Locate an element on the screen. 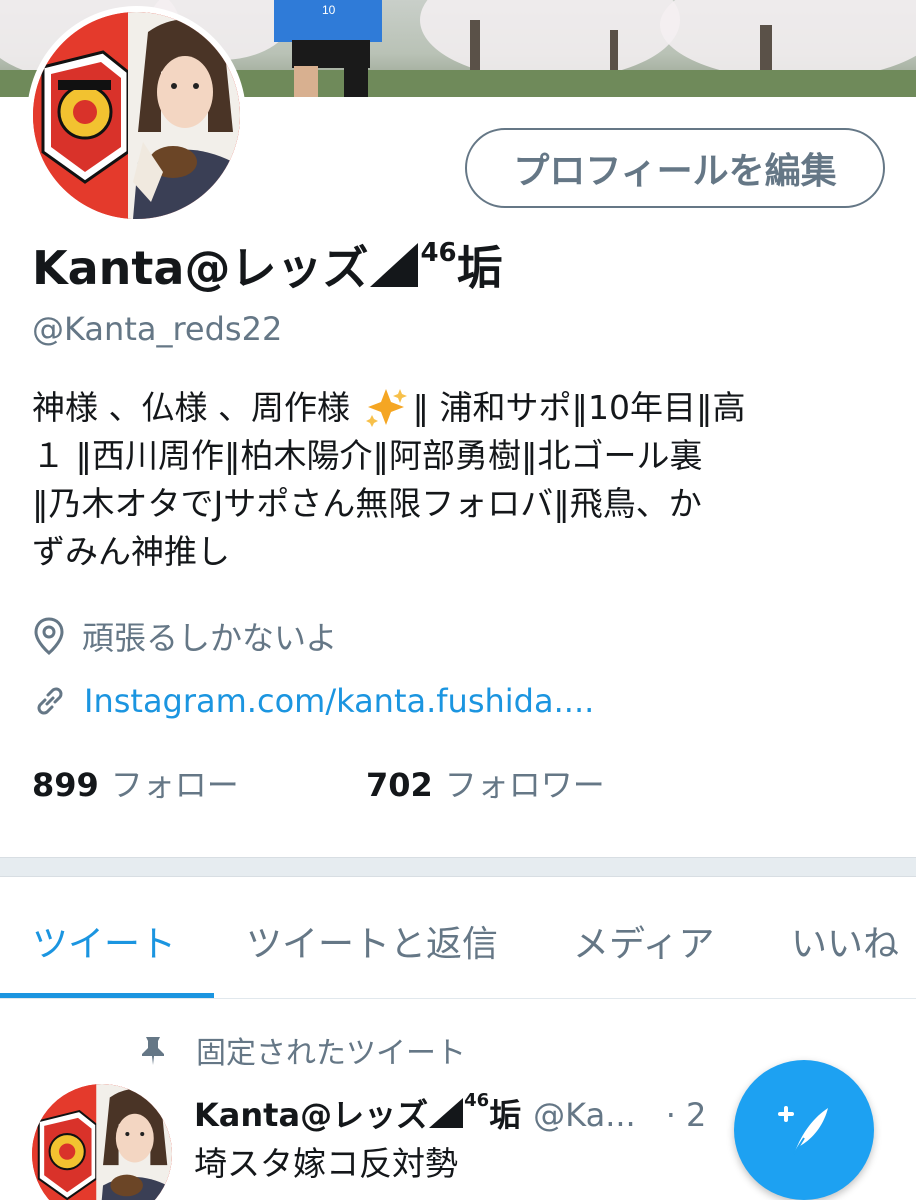  following-label: フォロー is located at coordinates (174, 785).